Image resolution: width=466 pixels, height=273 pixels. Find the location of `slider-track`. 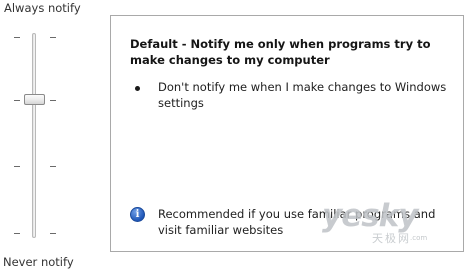

slider-track is located at coordinates (34, 135).